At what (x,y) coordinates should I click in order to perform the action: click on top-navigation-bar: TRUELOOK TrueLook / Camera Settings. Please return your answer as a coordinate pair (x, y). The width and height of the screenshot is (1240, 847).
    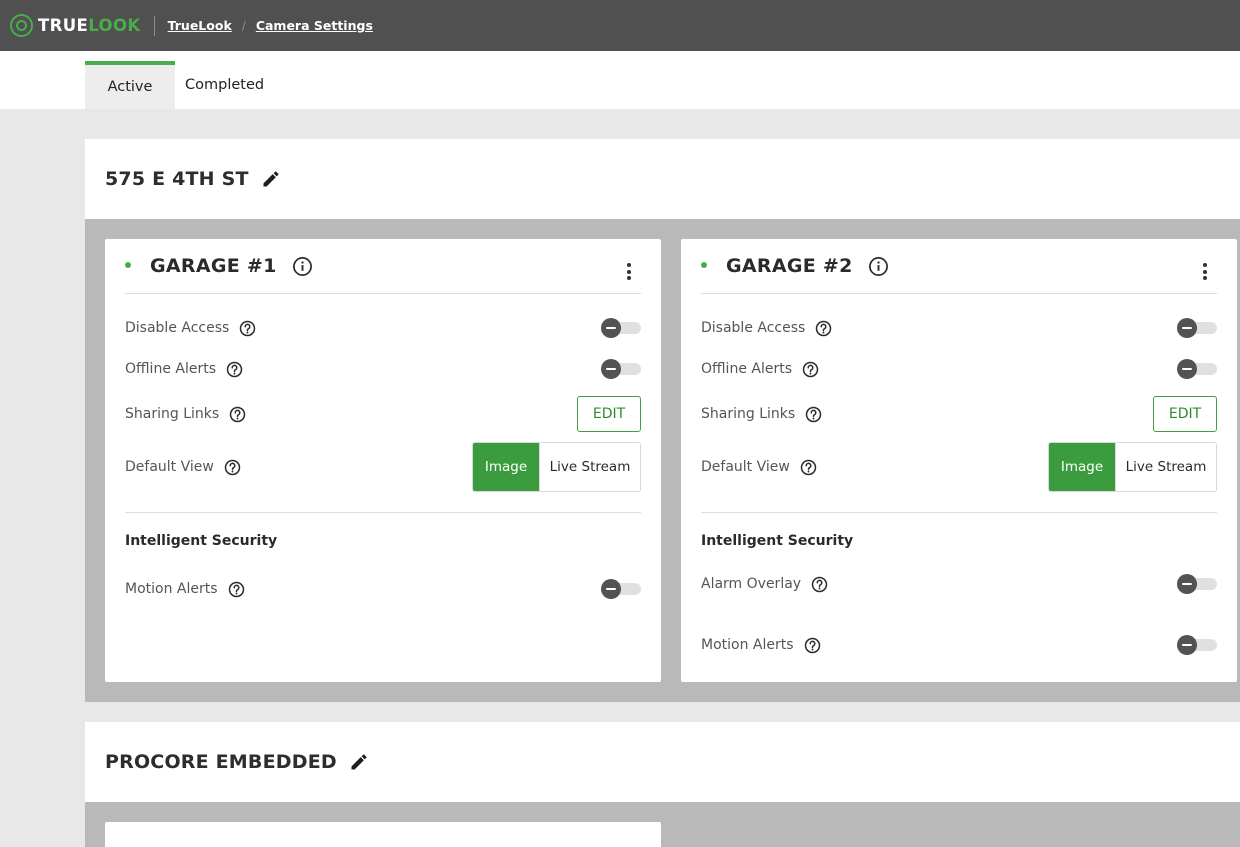
    Looking at the image, I should click on (620, 25).